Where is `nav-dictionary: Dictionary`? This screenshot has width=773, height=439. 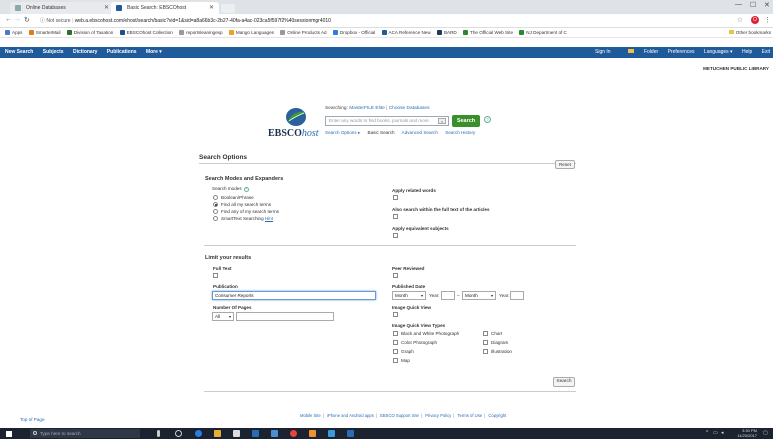
nav-dictionary: Dictionary is located at coordinates (85, 52).